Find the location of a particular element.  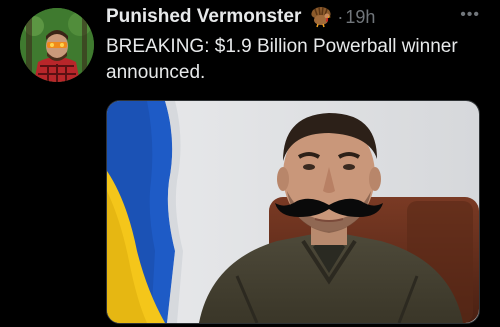

timestamp: 19h is located at coordinates (360, 17).